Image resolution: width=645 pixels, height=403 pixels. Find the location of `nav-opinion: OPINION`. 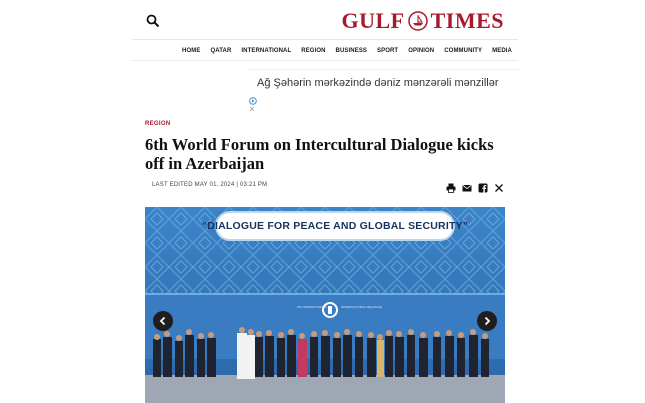

nav-opinion: OPINION is located at coordinates (421, 51).